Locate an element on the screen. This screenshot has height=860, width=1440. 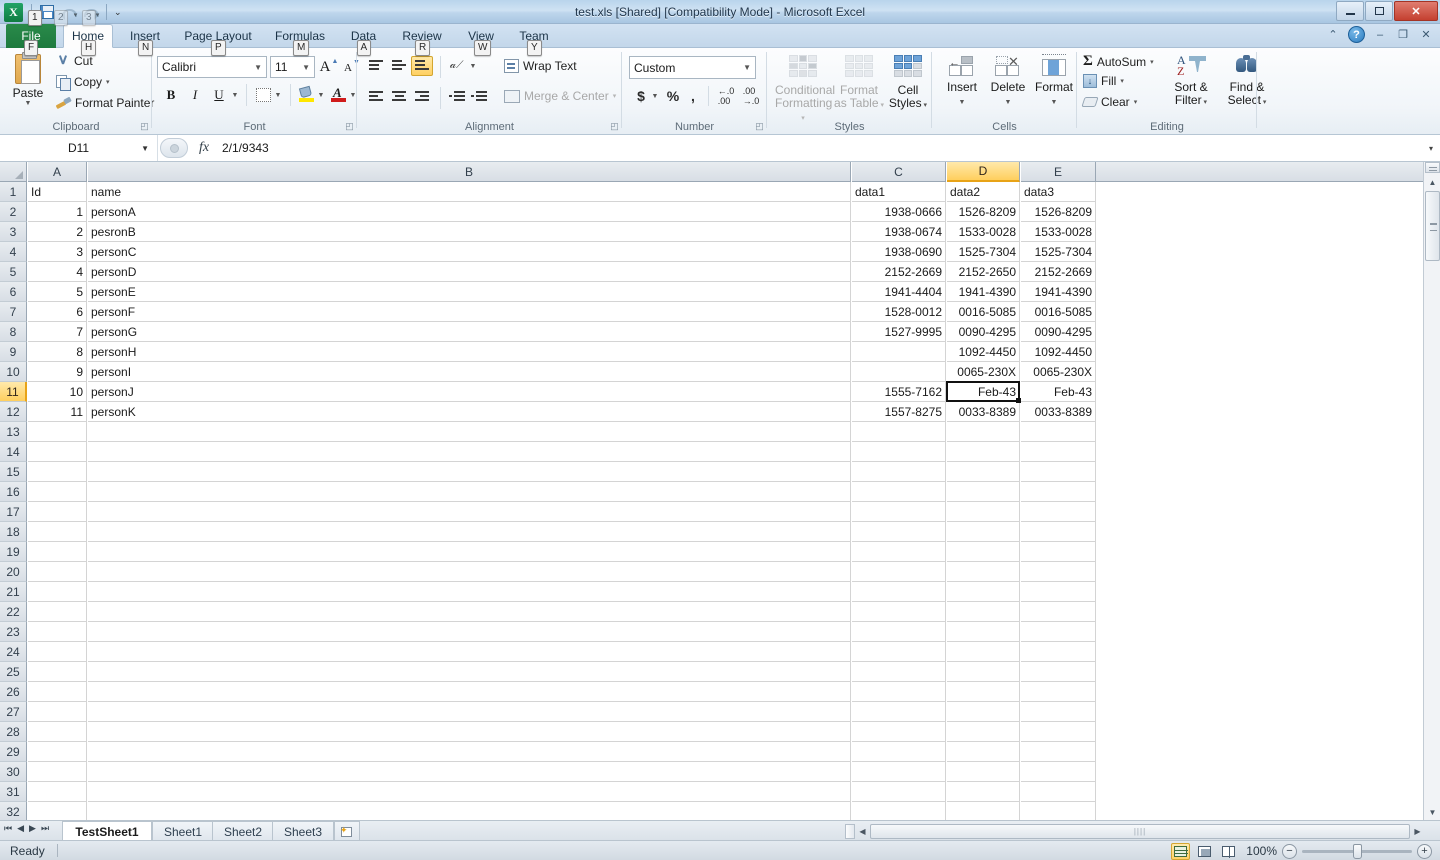
scroll-right-button: ▶ is located at coordinates (1417, 831).